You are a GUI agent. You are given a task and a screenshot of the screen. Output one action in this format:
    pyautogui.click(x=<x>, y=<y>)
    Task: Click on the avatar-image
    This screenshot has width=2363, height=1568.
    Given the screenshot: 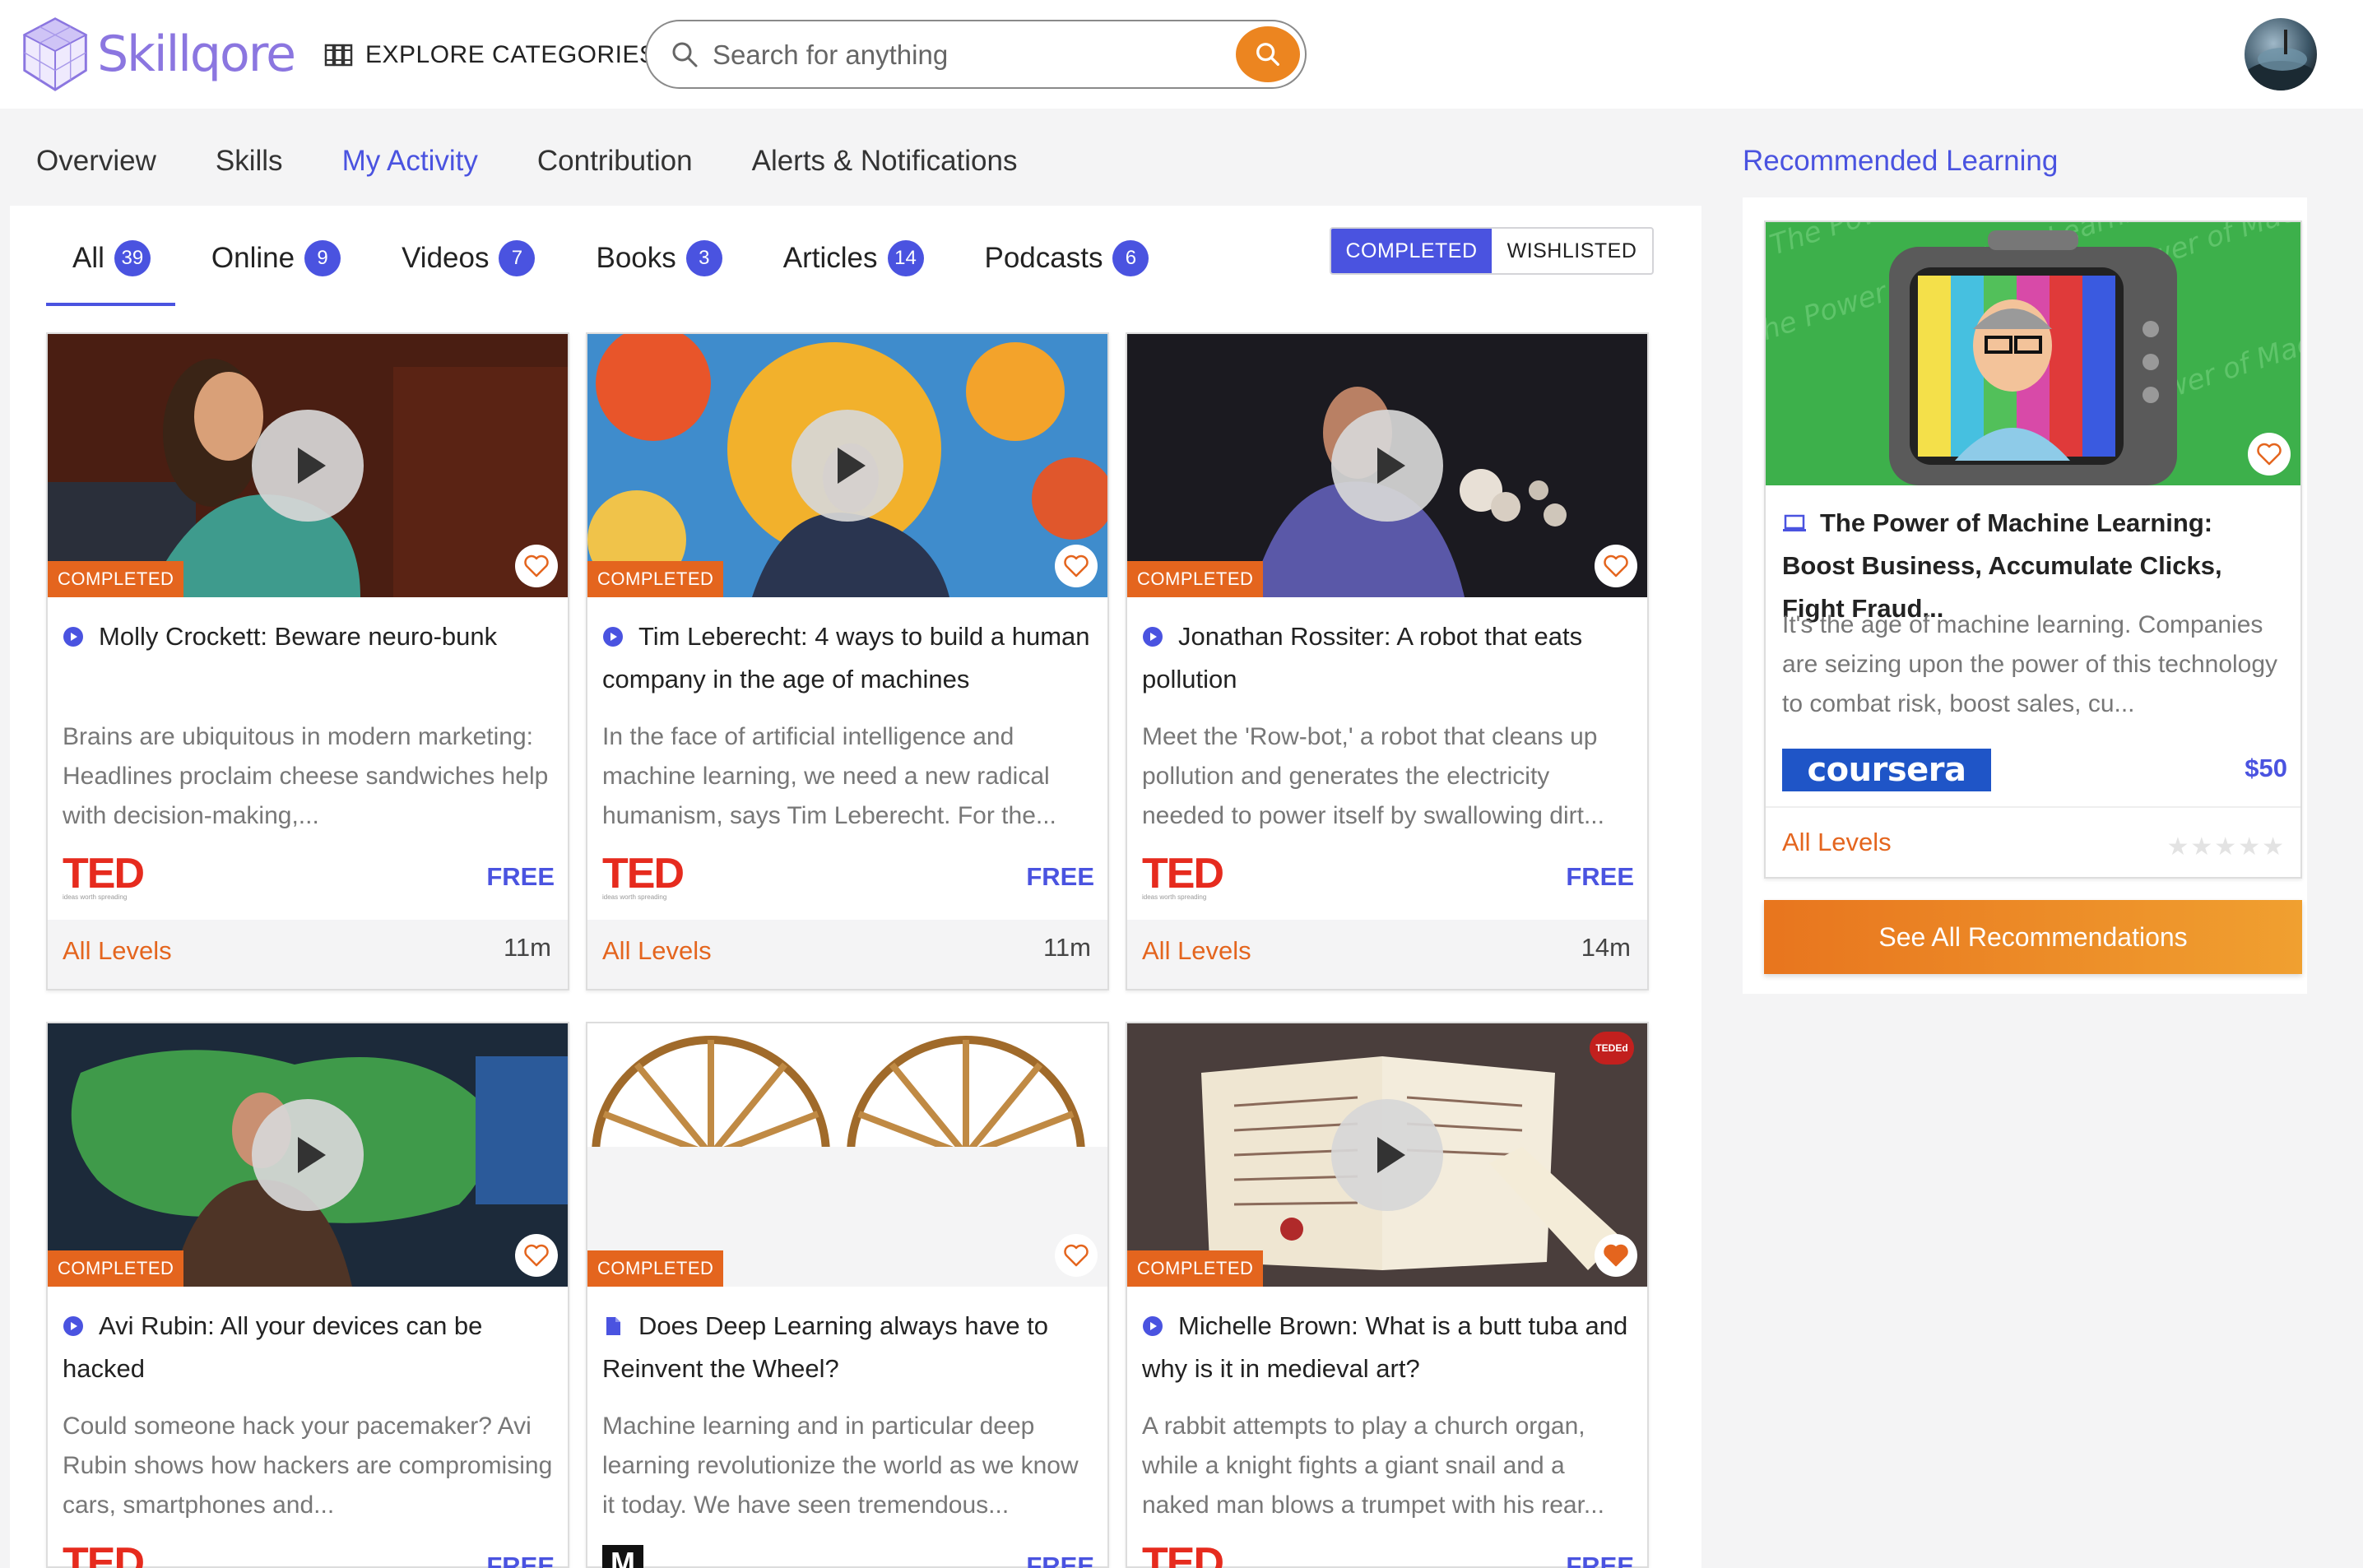 What is the action you would take?
    pyautogui.click(x=2281, y=60)
    